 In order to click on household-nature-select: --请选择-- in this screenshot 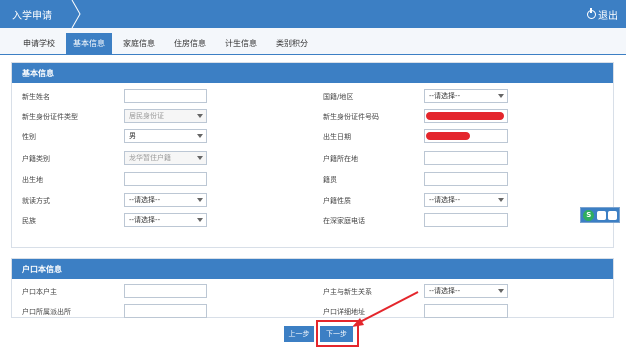, I will do `click(466, 200)`.